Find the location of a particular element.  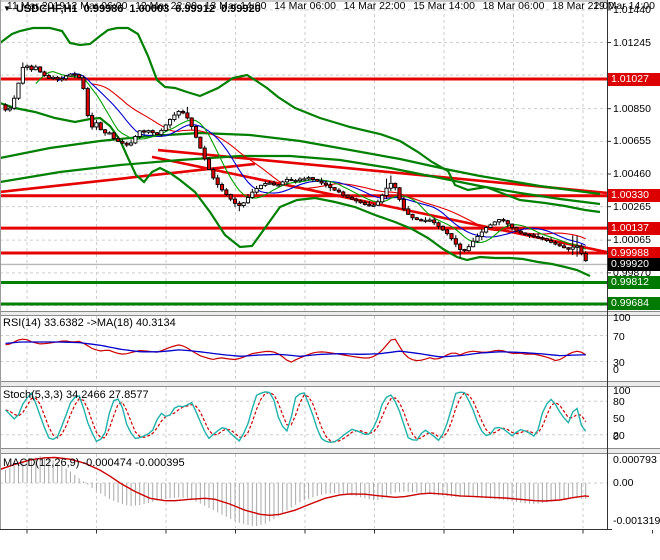

macd-axis-label: 0.00 is located at coordinates (623, 483).